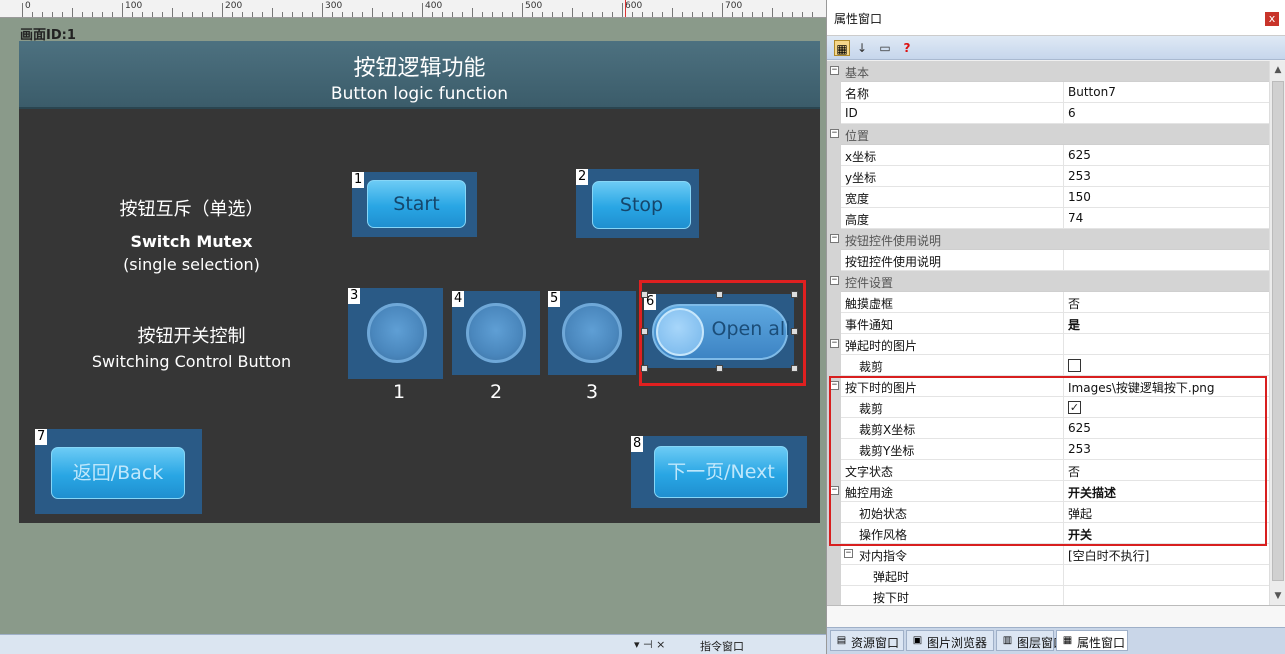 The image size is (1285, 654). Describe the element at coordinates (1166, 155) in the screenshot. I see `property-value: 625` at that location.